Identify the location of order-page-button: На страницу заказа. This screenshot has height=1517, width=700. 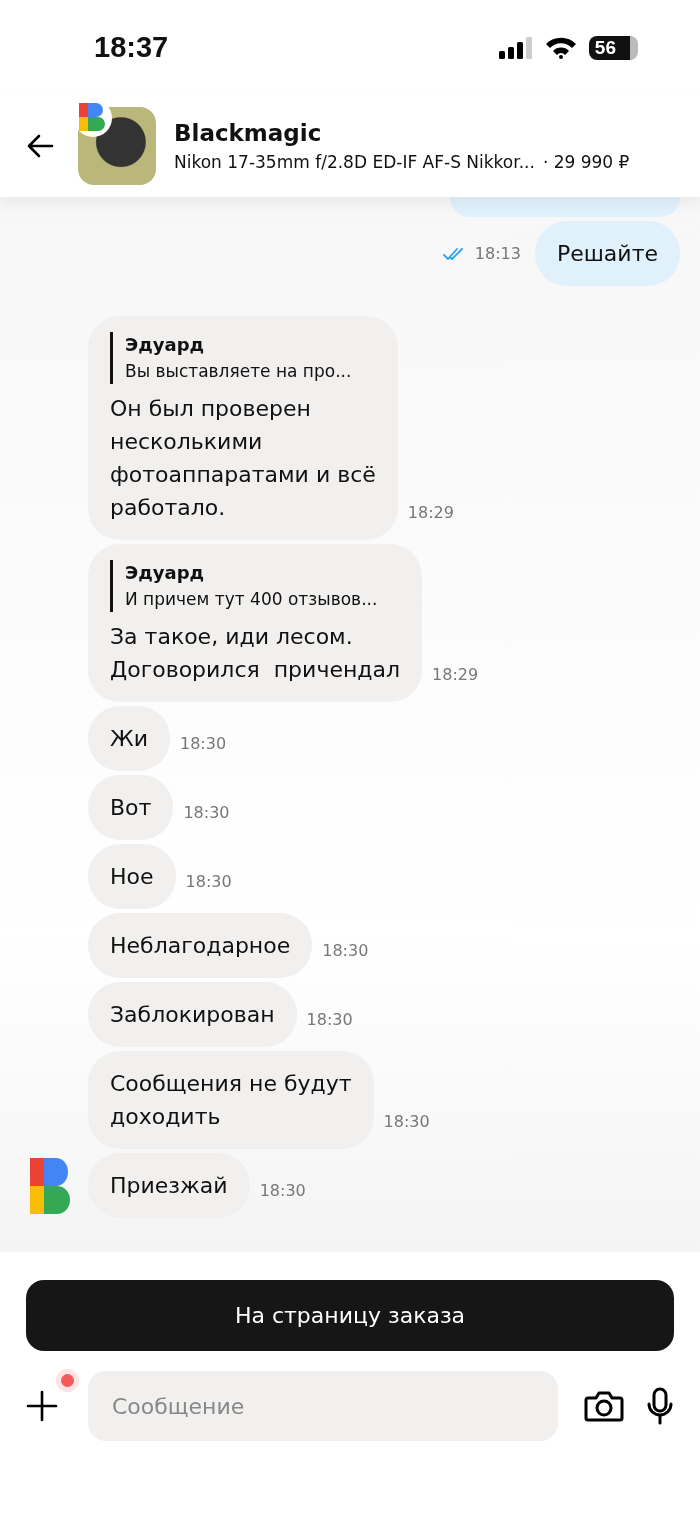
(350, 1315).